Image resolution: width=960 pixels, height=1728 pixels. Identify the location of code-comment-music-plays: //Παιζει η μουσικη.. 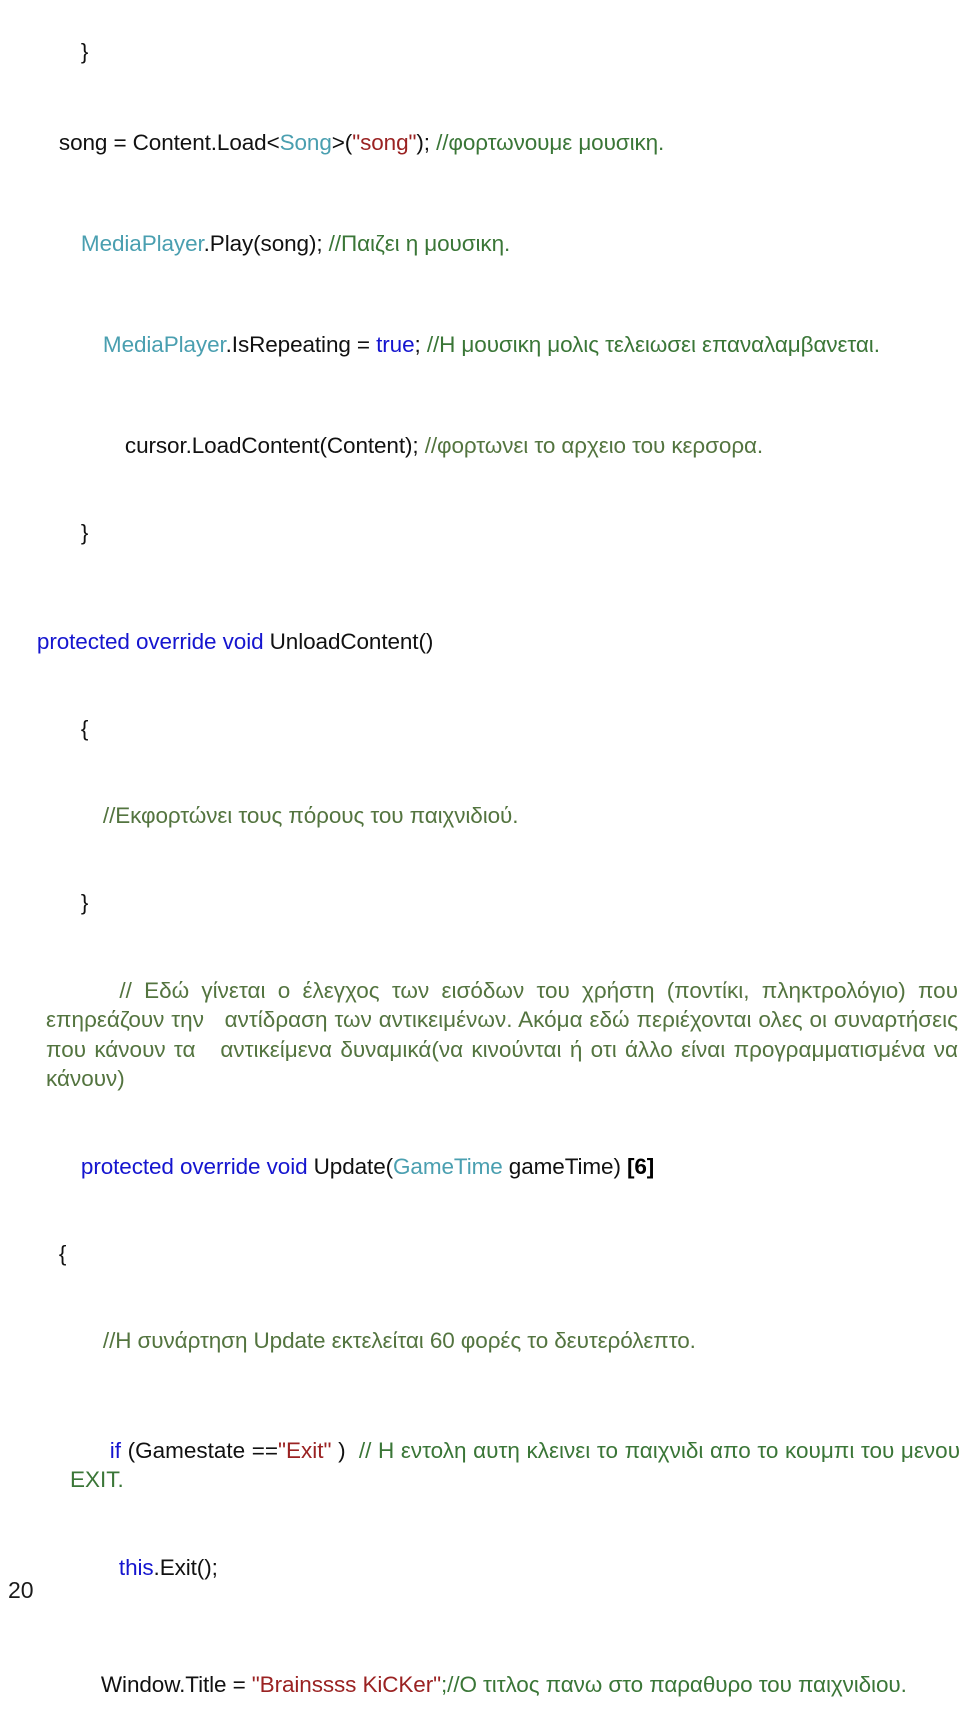
(419, 243).